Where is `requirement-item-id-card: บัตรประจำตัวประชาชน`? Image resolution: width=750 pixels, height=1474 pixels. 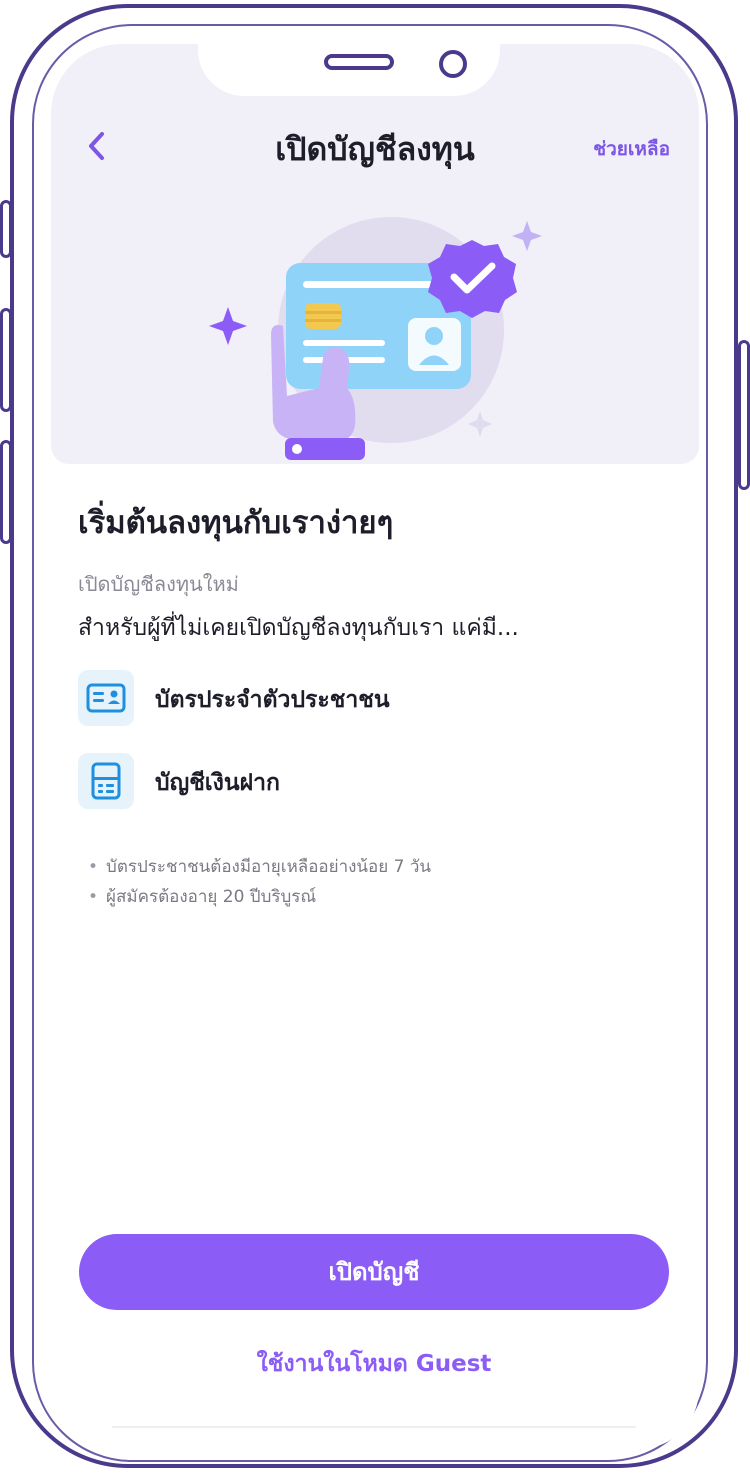
requirement-item-id-card: บัตรประจำตัวประชาชน is located at coordinates (318, 698).